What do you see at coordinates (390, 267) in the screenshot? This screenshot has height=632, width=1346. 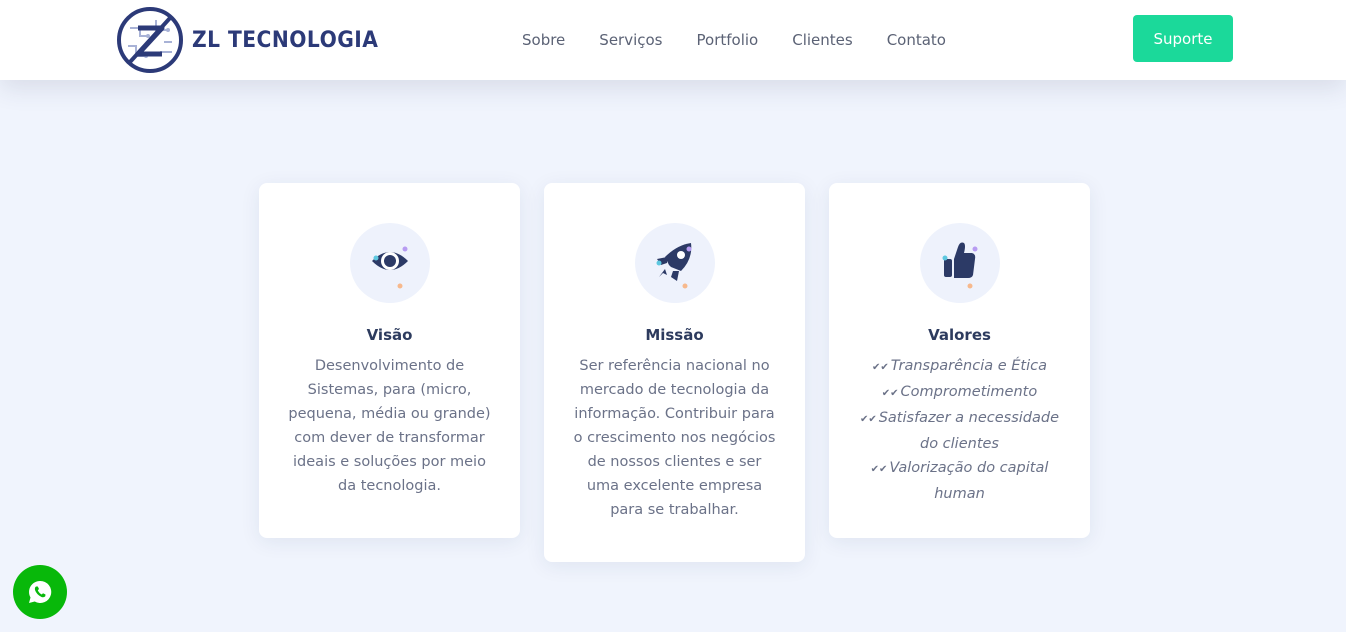 I see `eye-icon` at bounding box center [390, 267].